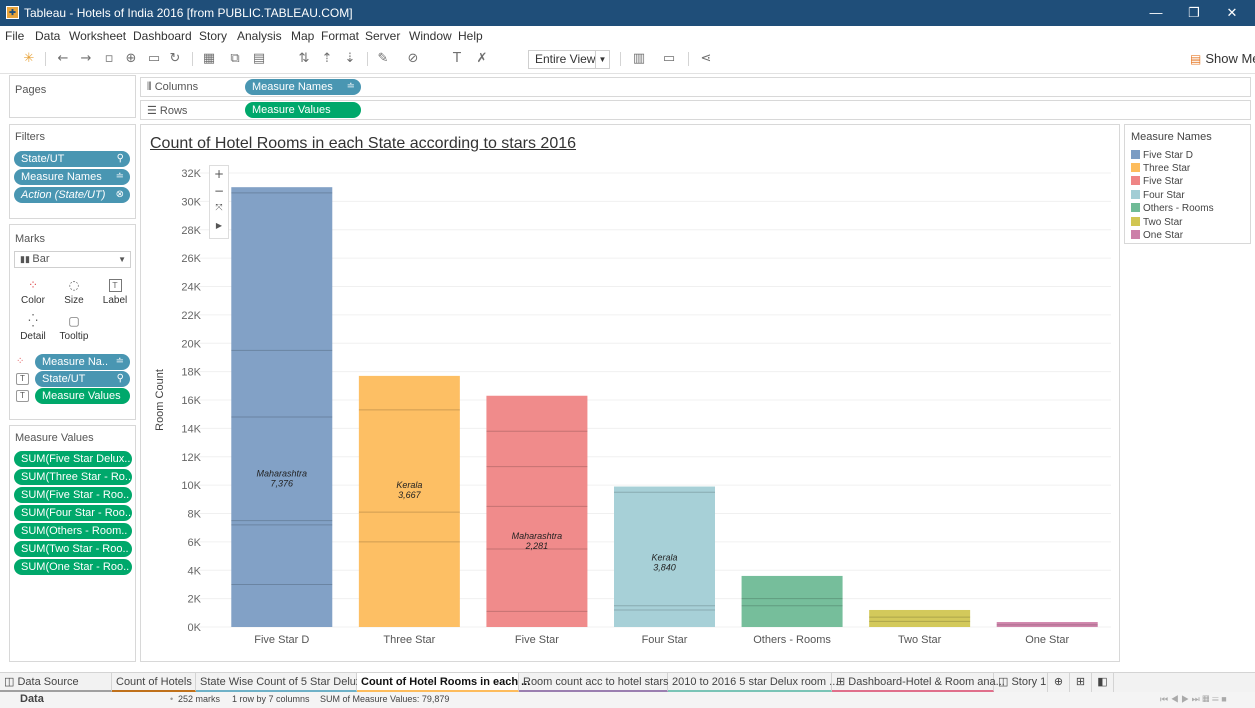  I want to click on zoom-in-icon: +, so click(219, 174).